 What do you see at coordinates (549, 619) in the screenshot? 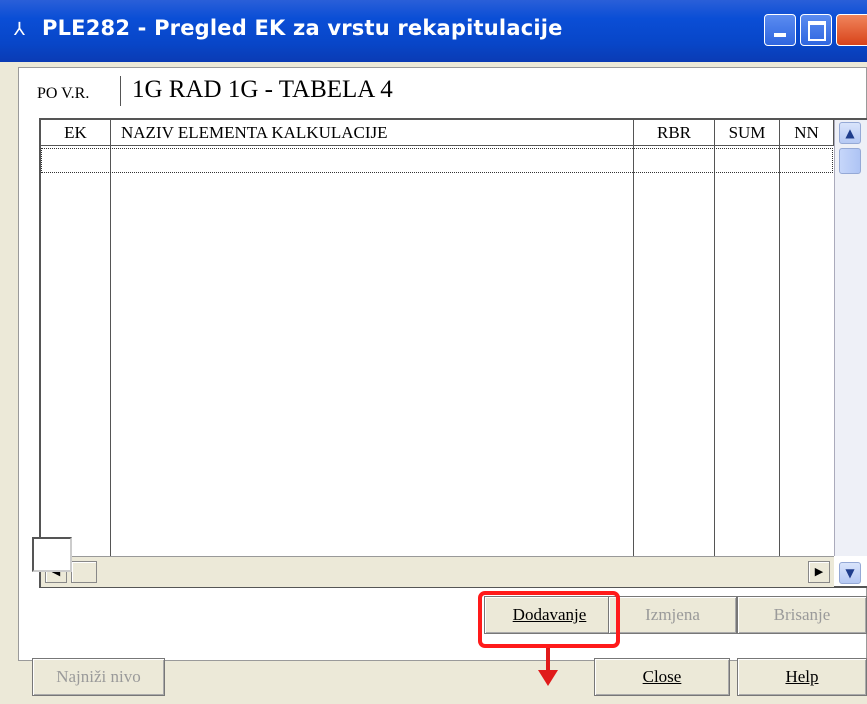
I see `annotation-highlight-box` at bounding box center [549, 619].